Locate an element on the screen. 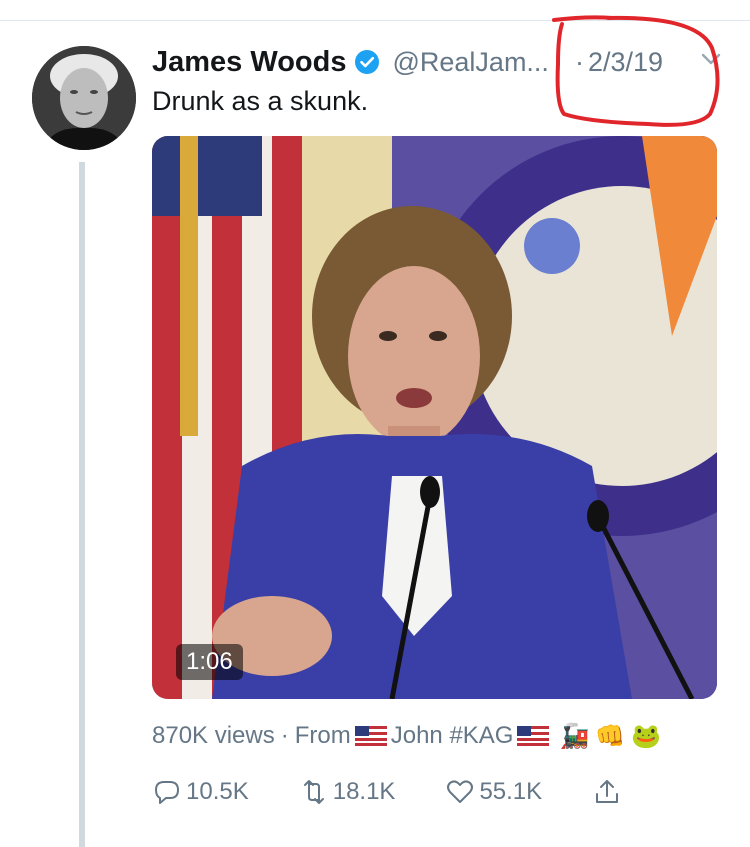 This screenshot has height=847, width=750. tweet-header: James Woods @RealJam... · 2/3/19 is located at coordinates (407, 62).